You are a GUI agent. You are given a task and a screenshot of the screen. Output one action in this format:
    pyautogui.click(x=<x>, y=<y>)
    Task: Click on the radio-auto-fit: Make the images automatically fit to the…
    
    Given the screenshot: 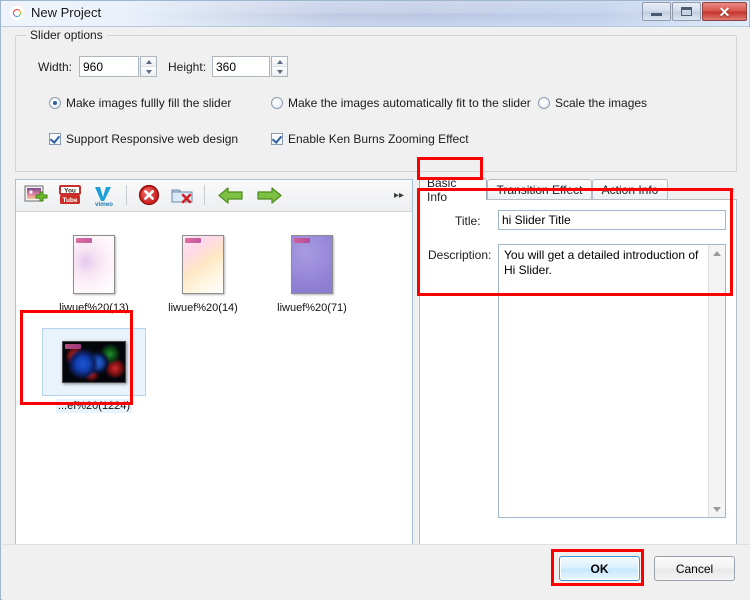 What is the action you would take?
    pyautogui.click(x=401, y=103)
    